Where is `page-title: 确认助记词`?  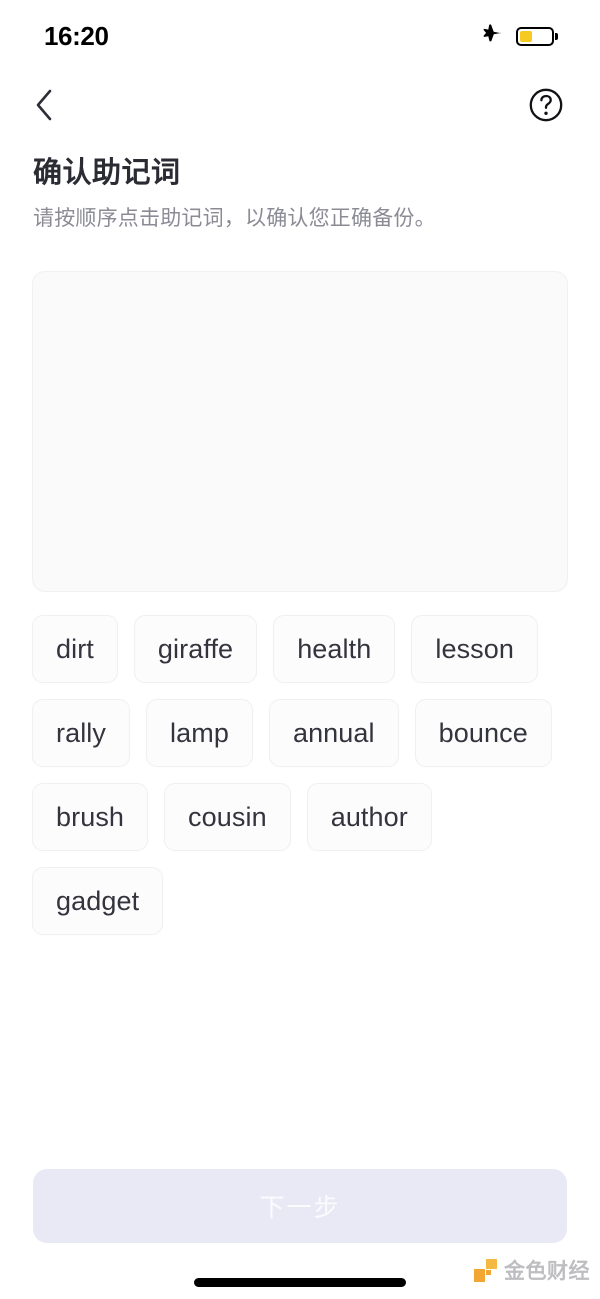 page-title: 确认助记词 is located at coordinates (107, 173).